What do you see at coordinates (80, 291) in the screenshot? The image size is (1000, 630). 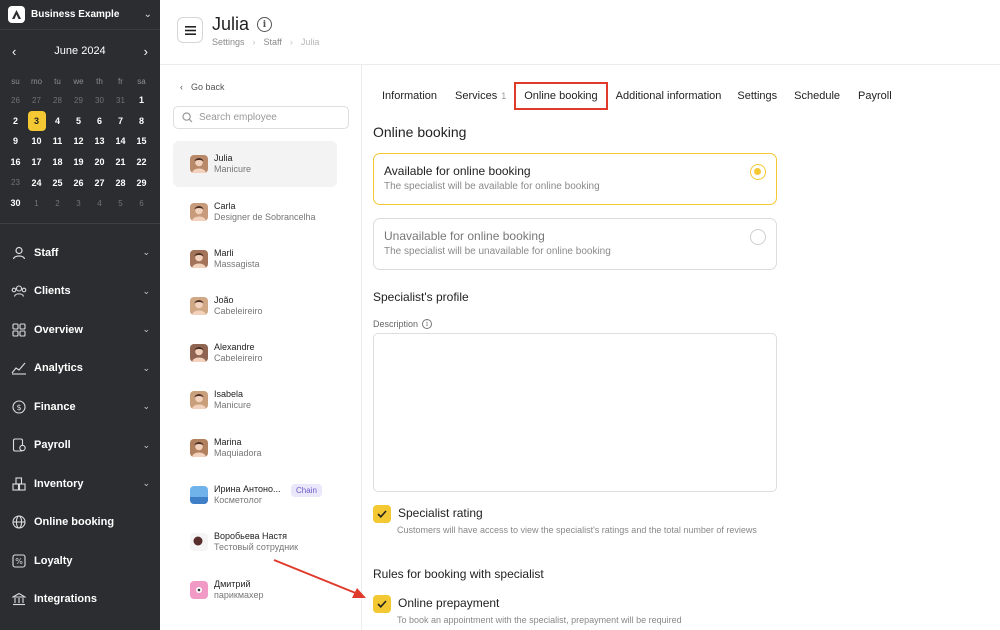 I see `sidebar-item-clients: Clients ⌄` at bounding box center [80, 291].